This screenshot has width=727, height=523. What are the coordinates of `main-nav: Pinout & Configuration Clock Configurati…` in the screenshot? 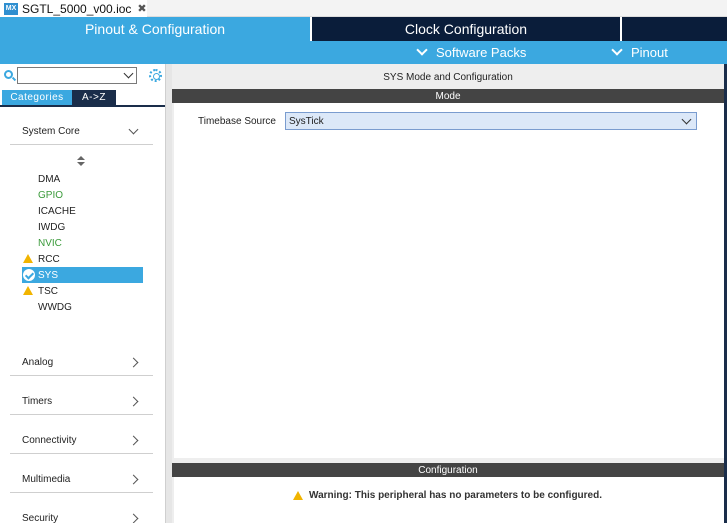 It's located at (363, 29).